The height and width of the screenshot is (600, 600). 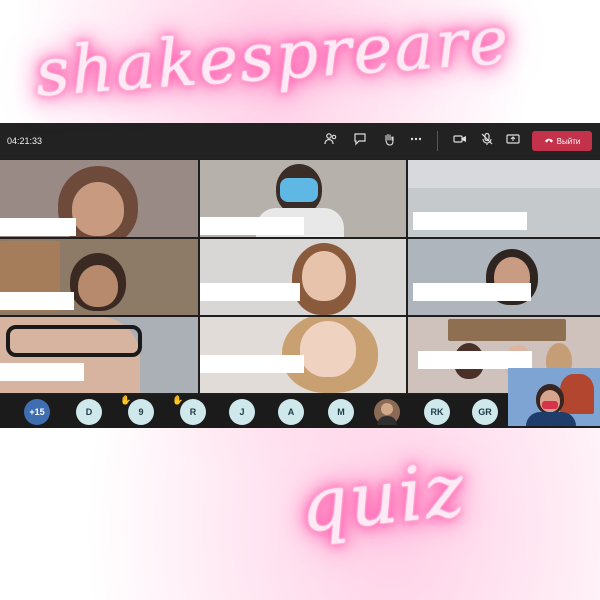 What do you see at coordinates (485, 412) in the screenshot?
I see `participant-avatar: GR` at bounding box center [485, 412].